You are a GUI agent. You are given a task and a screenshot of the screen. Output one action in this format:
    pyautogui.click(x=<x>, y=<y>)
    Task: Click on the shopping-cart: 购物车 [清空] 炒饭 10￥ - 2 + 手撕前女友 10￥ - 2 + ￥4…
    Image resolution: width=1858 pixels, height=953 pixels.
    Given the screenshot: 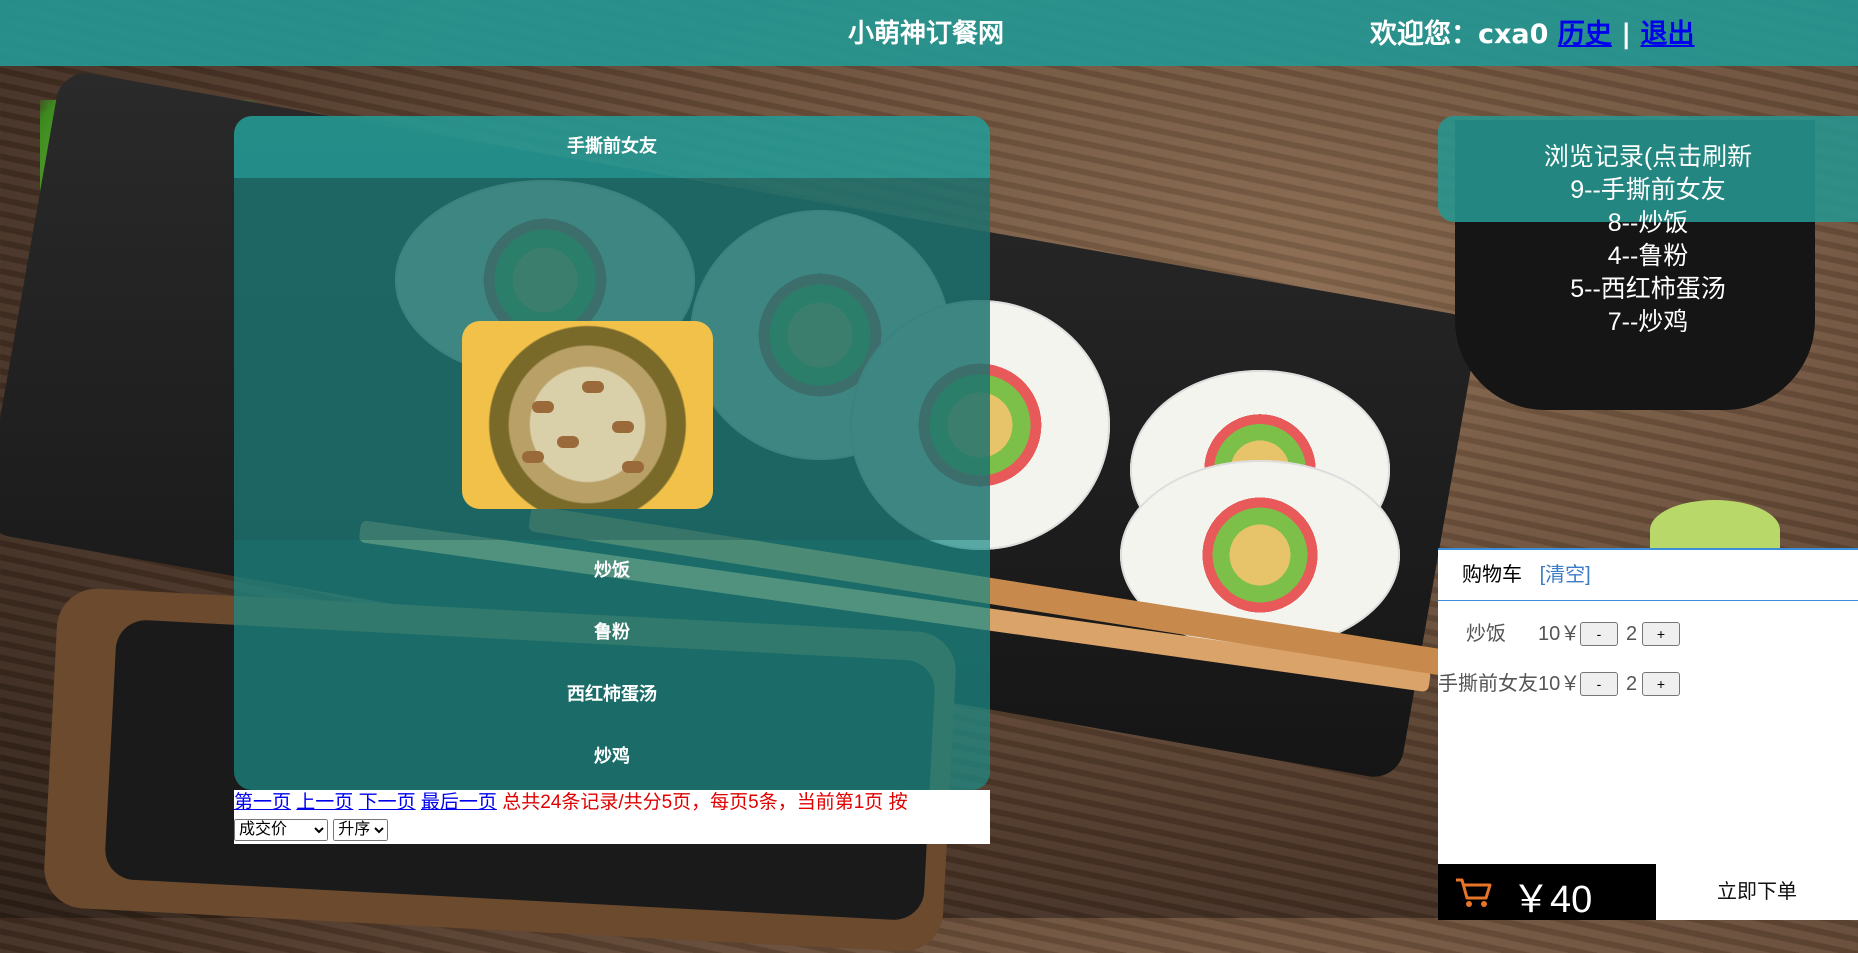 What is the action you would take?
    pyautogui.click(x=1648, y=734)
    